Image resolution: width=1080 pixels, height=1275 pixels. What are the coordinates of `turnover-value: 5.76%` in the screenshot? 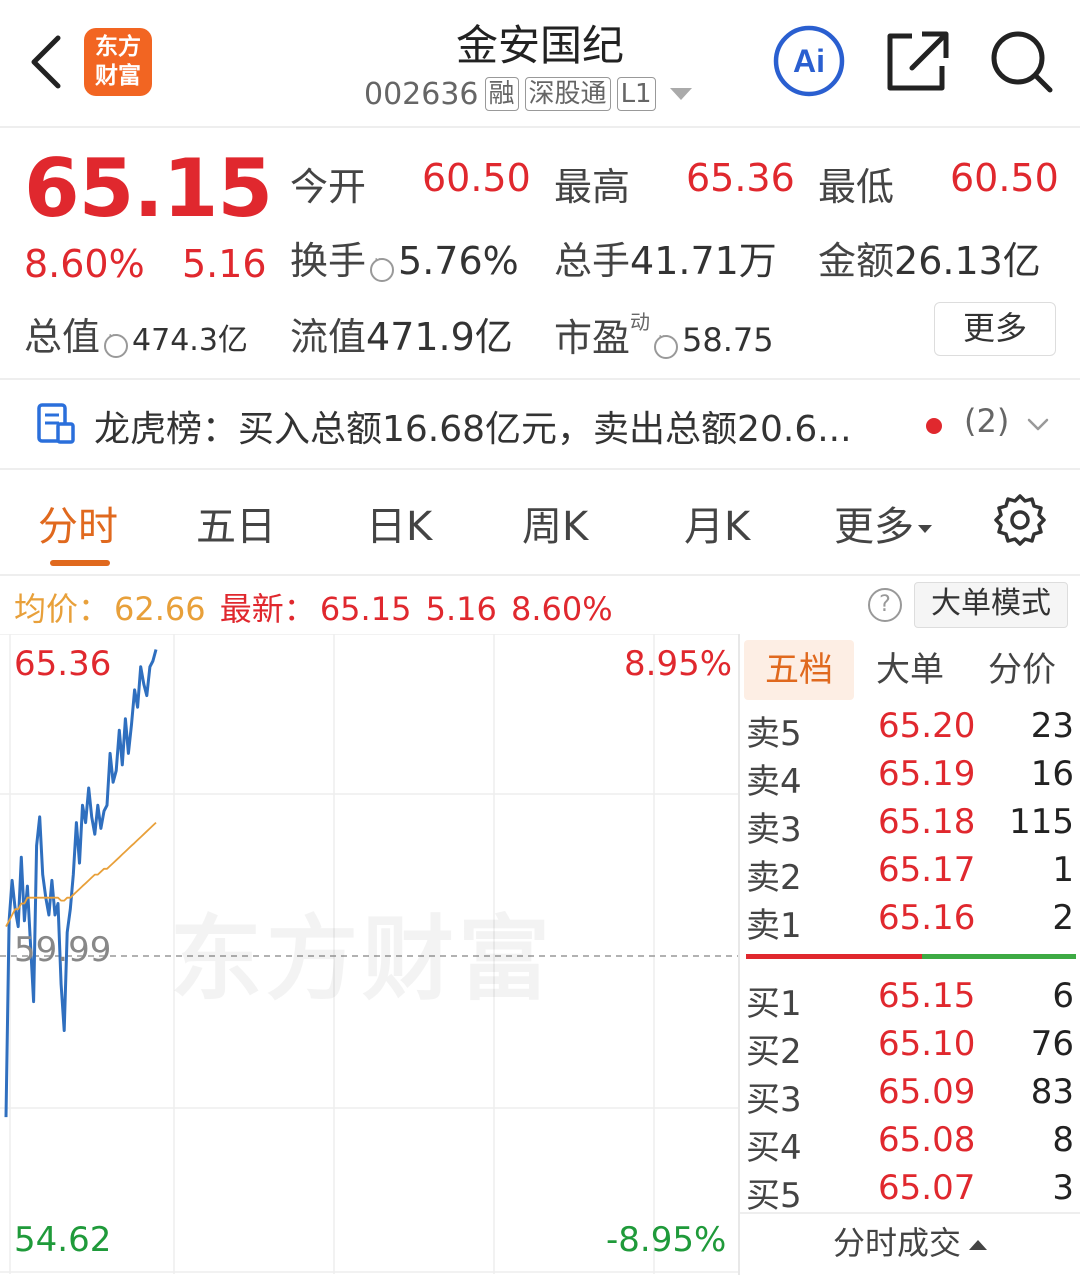 It's located at (458, 261).